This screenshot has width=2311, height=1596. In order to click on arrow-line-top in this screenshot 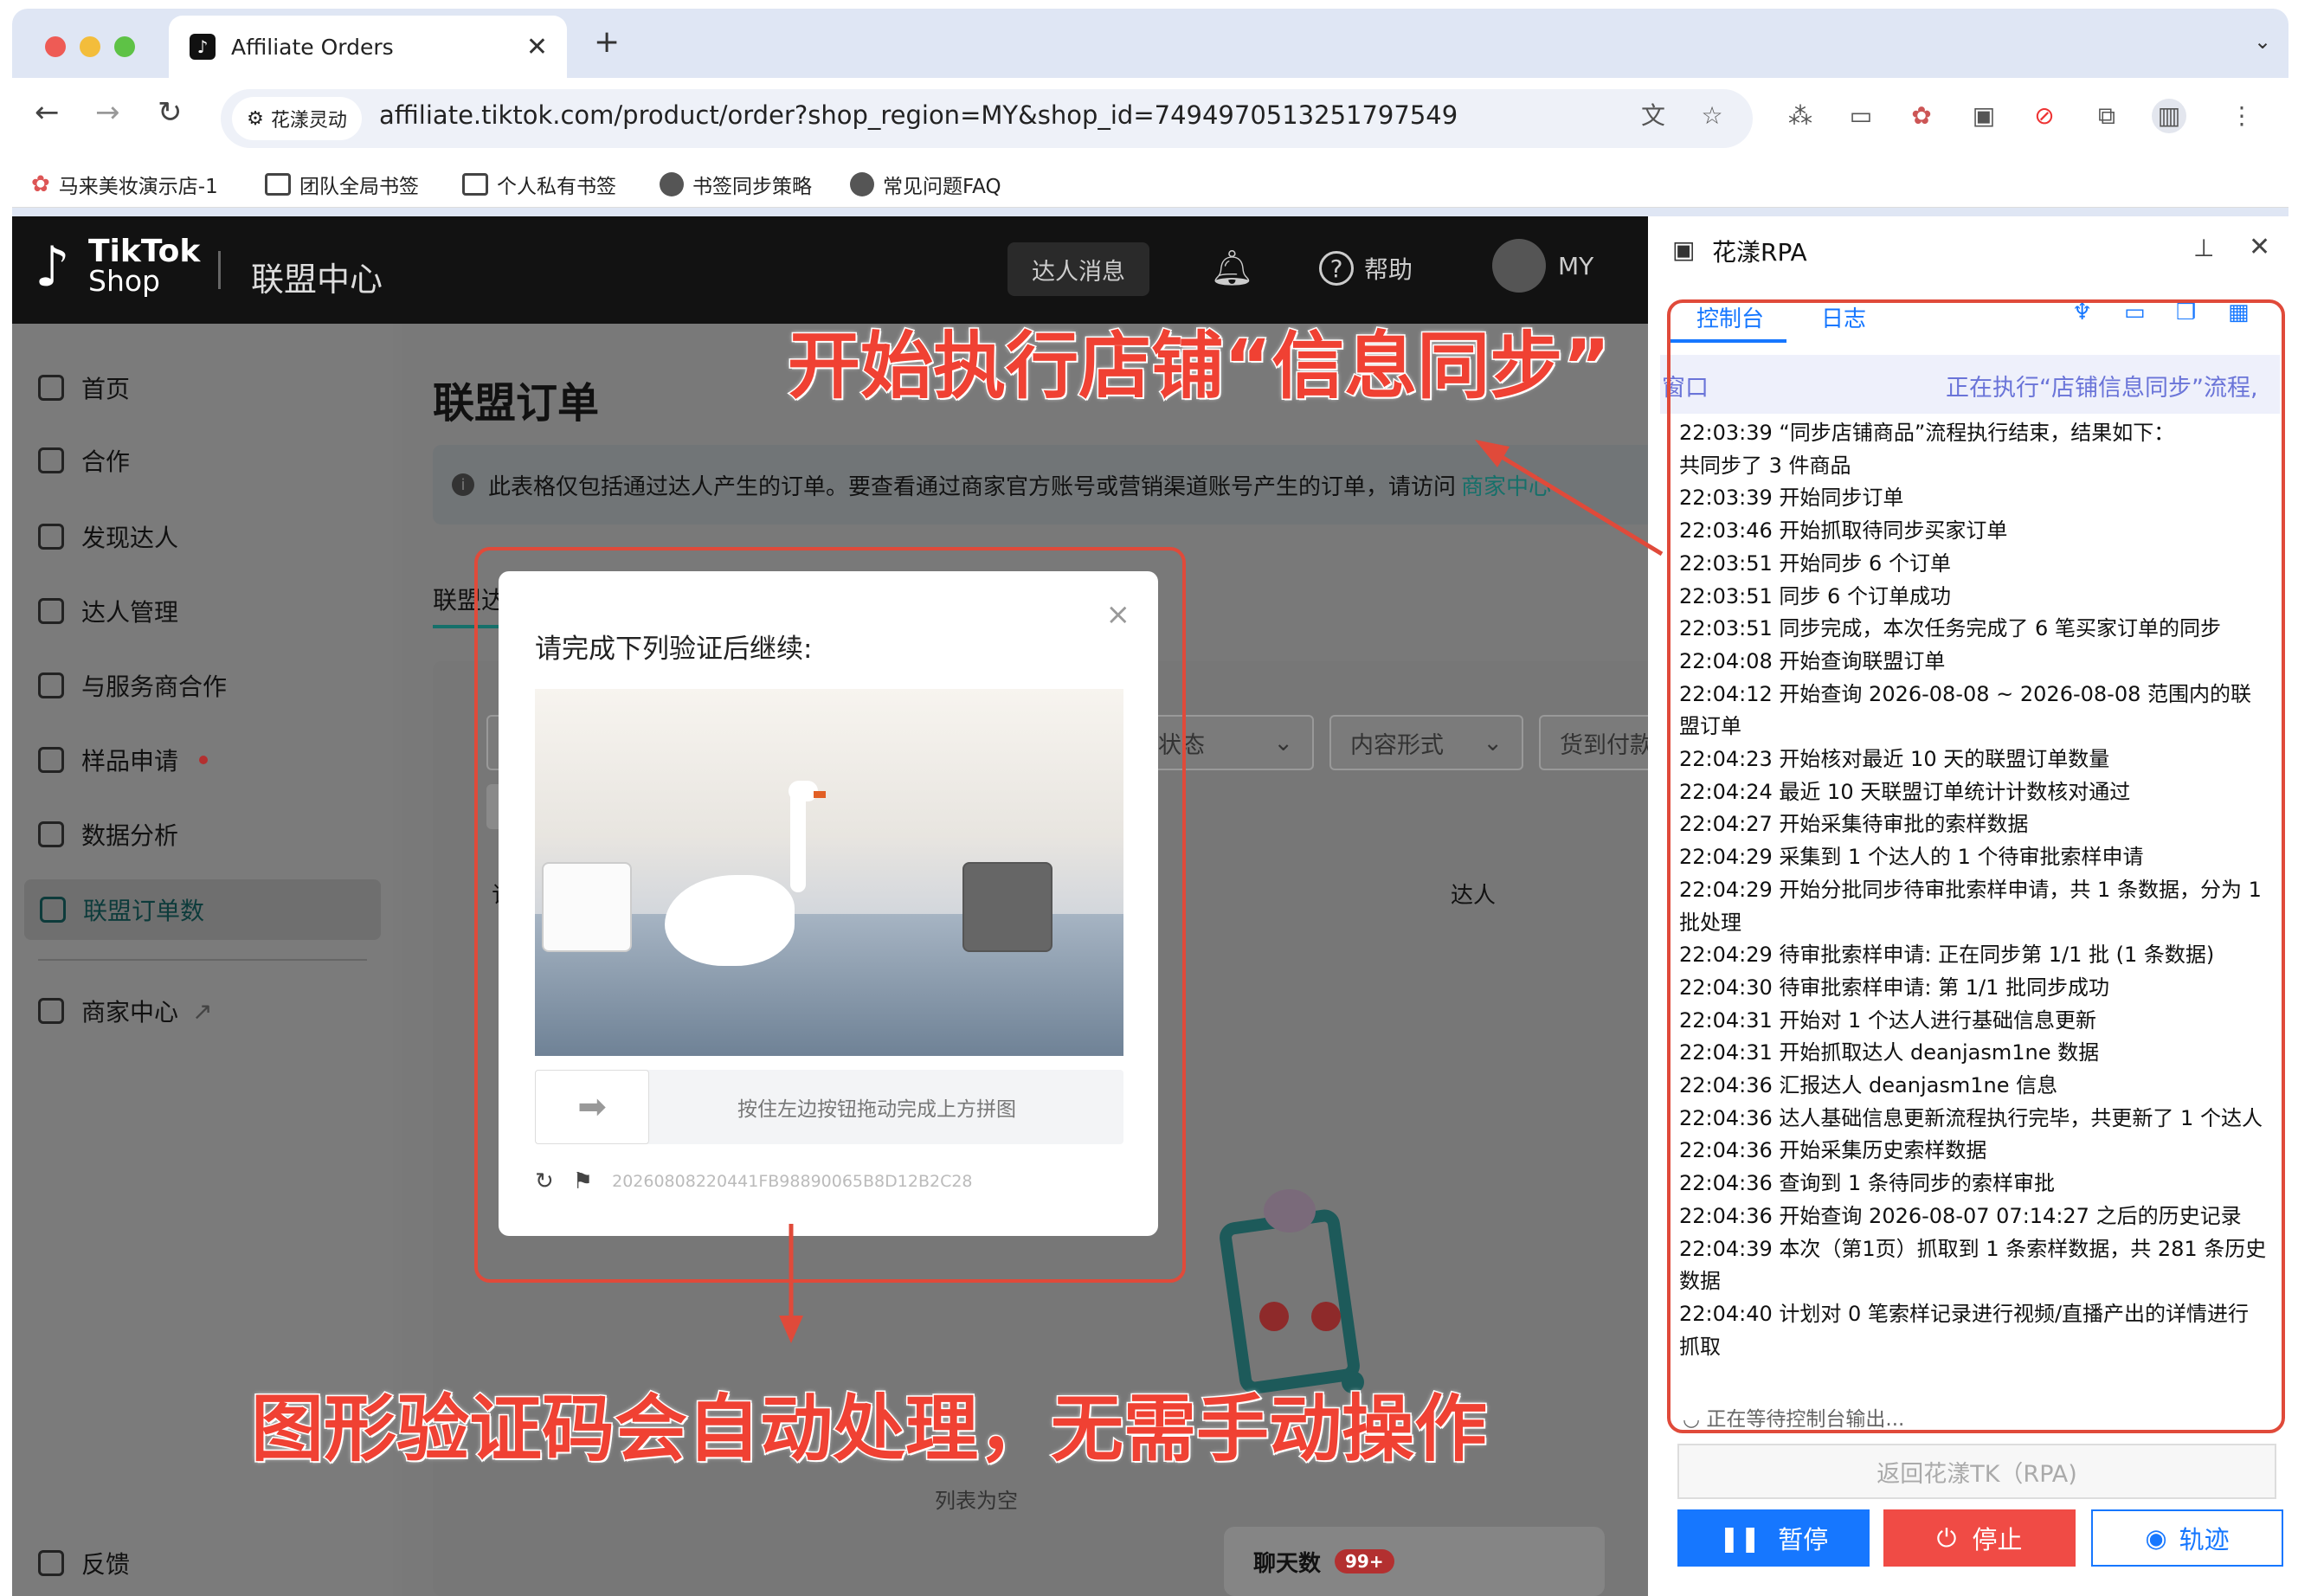, I will do `click(1576, 502)`.